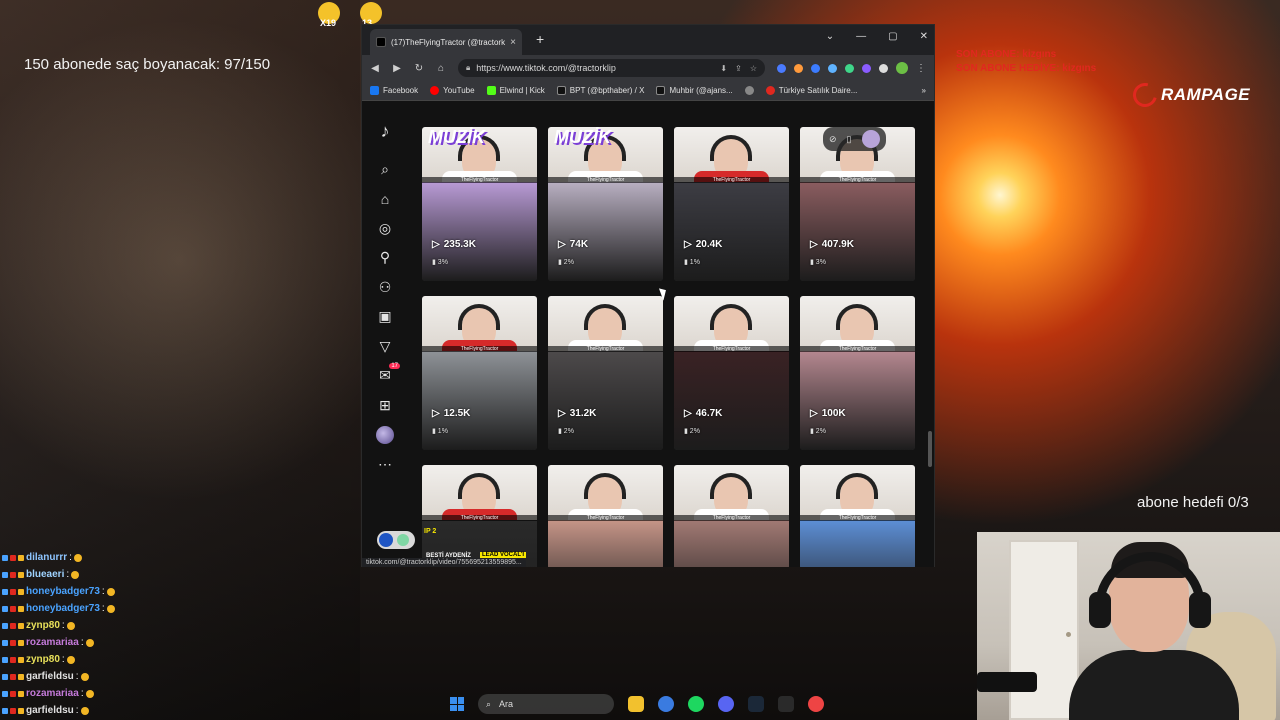  I want to click on facebook-icon, so click(374, 90).